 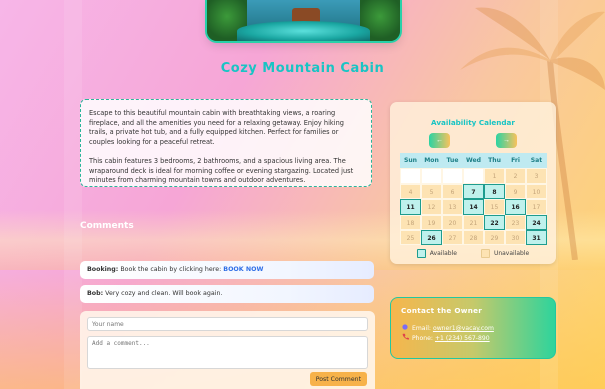 What do you see at coordinates (303, 31) in the screenshot?
I see `pool-water` at bounding box center [303, 31].